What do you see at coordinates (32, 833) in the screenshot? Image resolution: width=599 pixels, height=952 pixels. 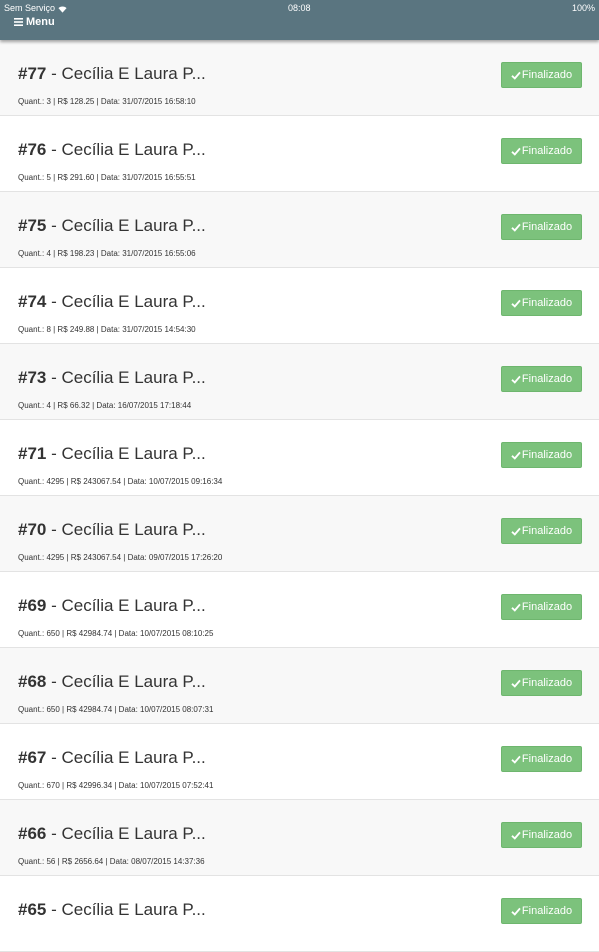 I see `order-number: #66` at bounding box center [32, 833].